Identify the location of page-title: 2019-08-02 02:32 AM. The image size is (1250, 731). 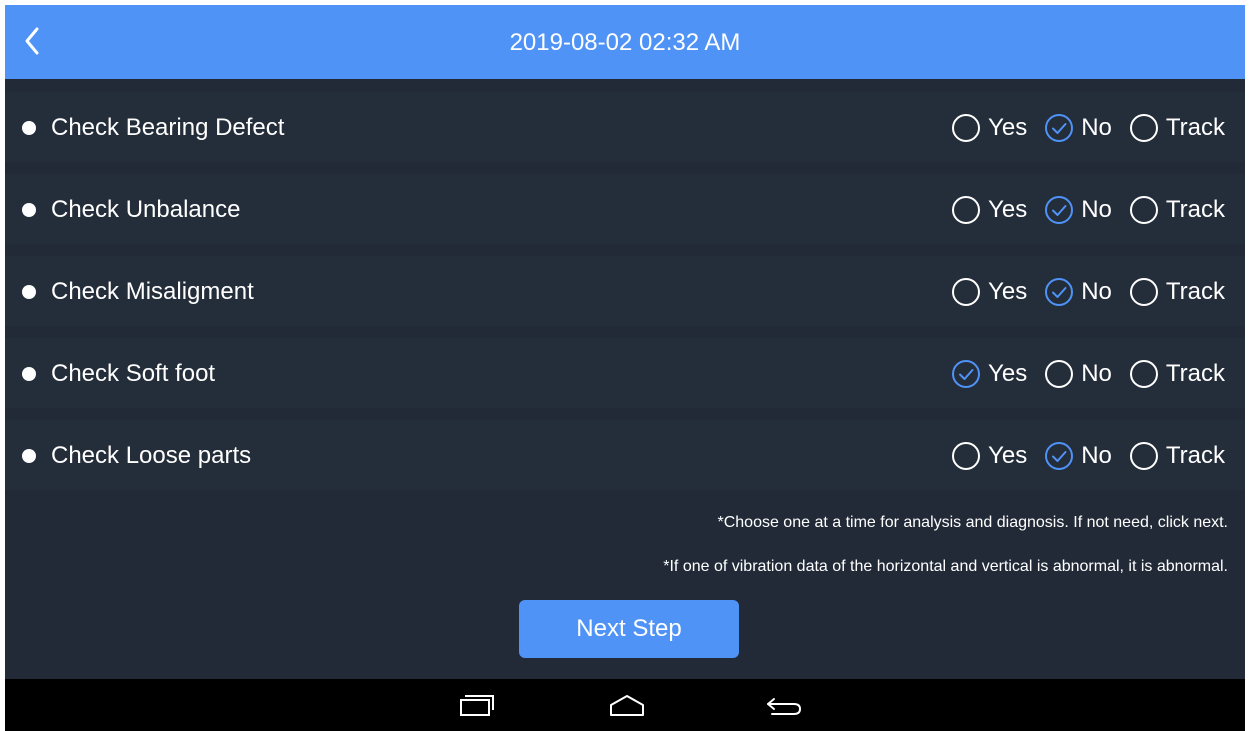
(625, 42).